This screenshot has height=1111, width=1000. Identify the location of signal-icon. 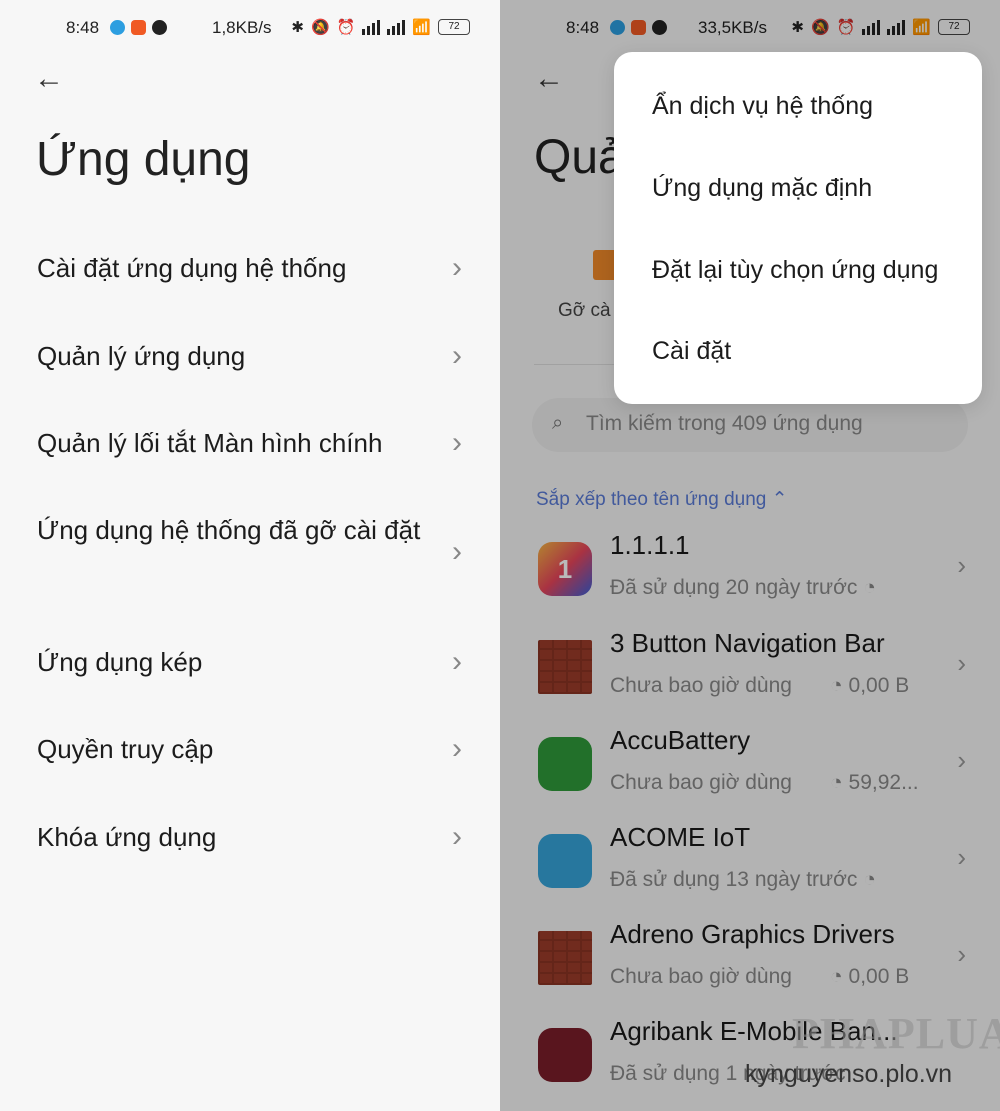
(371, 27).